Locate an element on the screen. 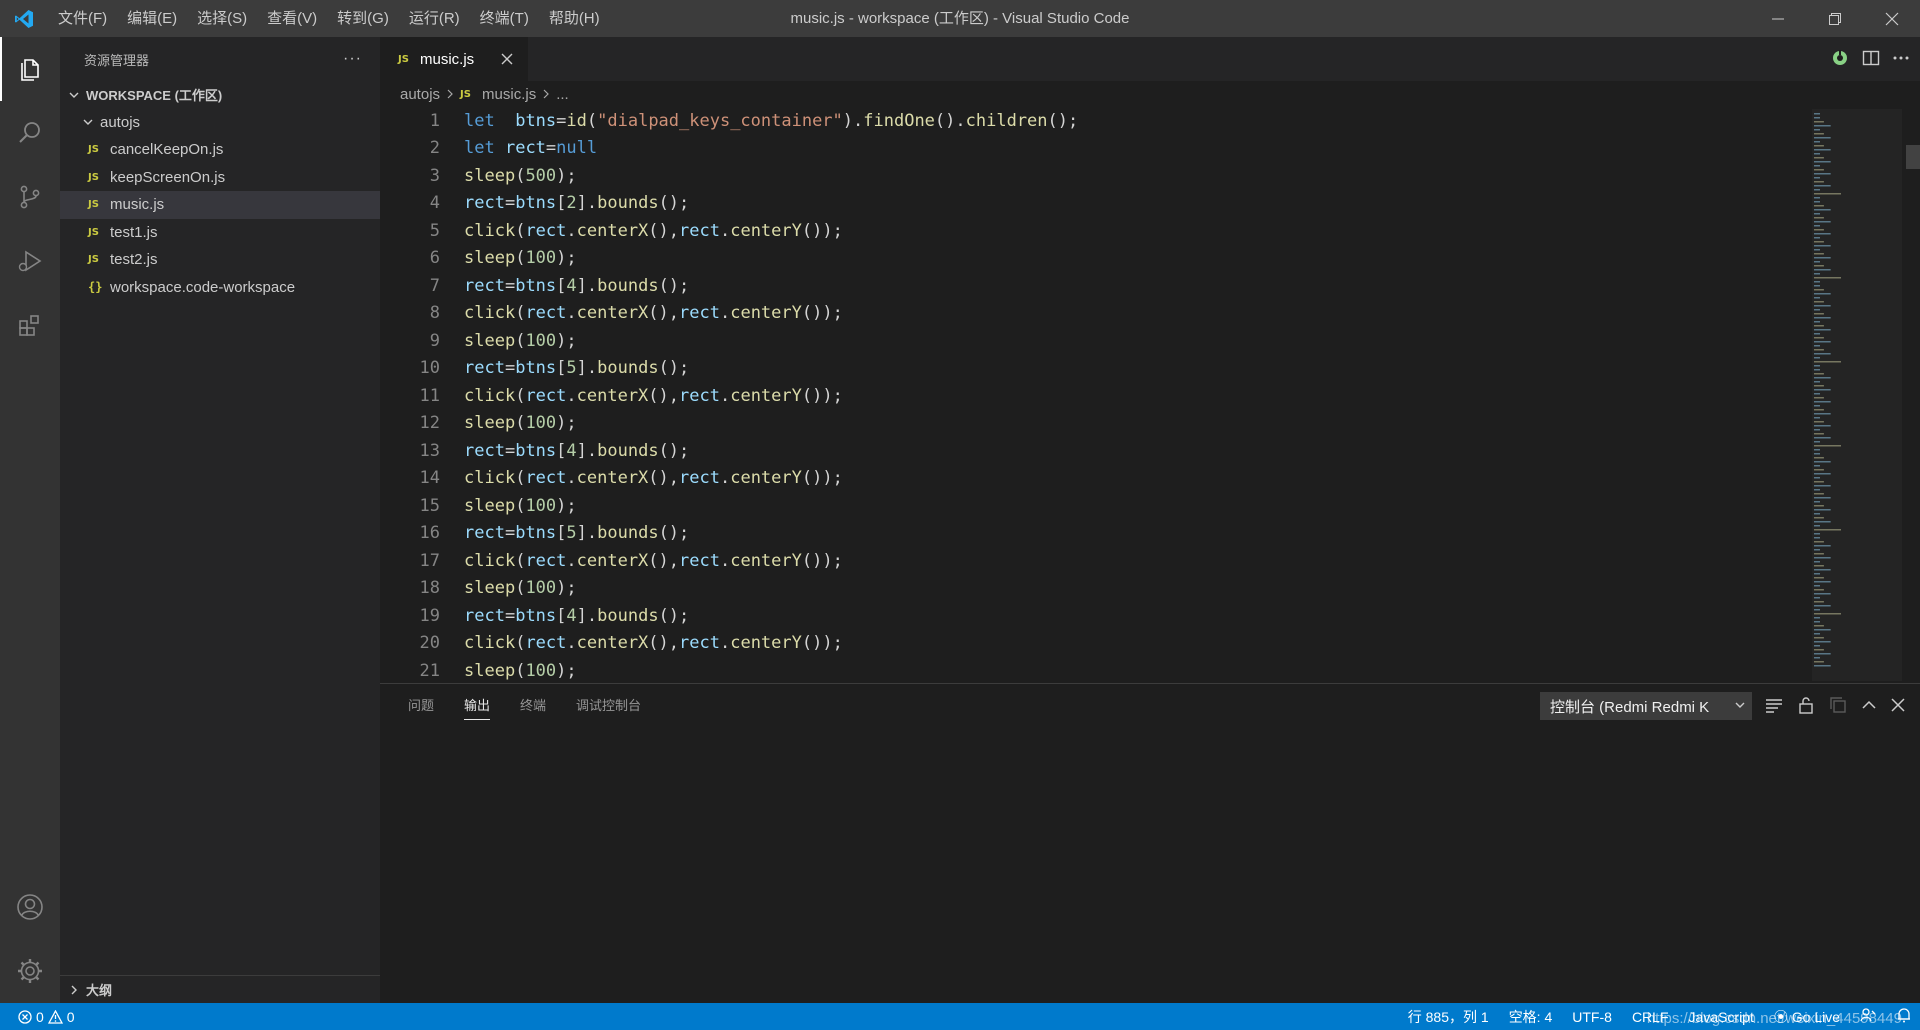 This screenshot has width=1920, height=1030. close-window-button is located at coordinates (1891, 18).